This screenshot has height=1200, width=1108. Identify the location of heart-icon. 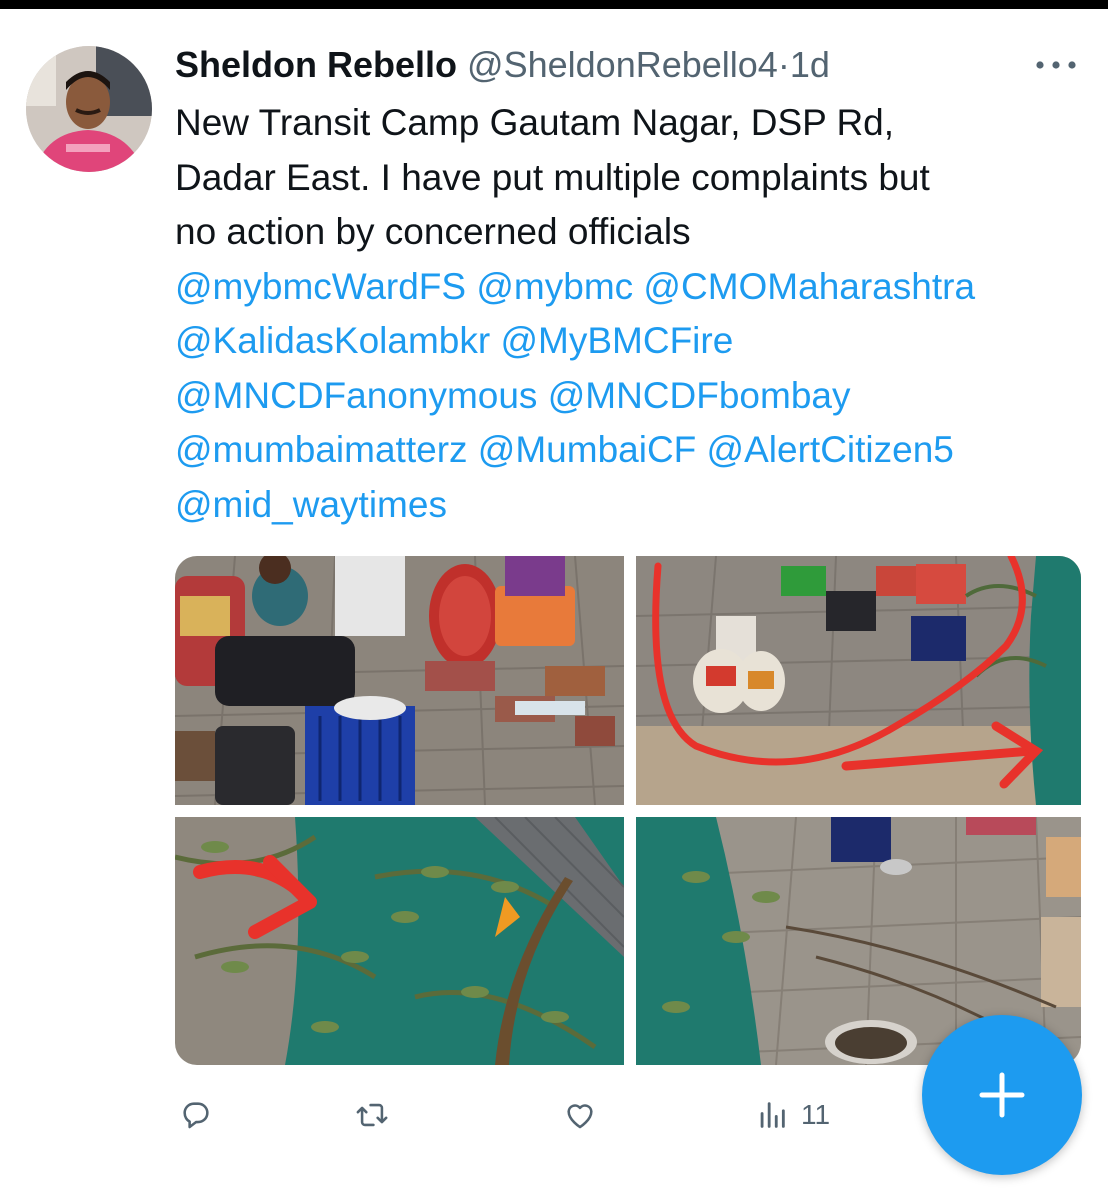
(580, 1116).